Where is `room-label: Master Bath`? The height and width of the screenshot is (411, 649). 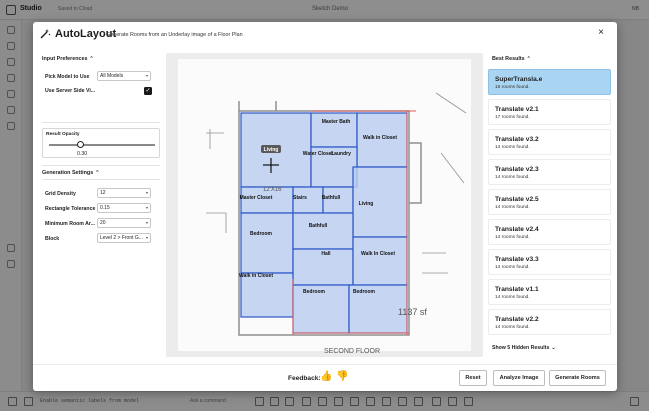
room-label: Master Bath is located at coordinates (336, 122).